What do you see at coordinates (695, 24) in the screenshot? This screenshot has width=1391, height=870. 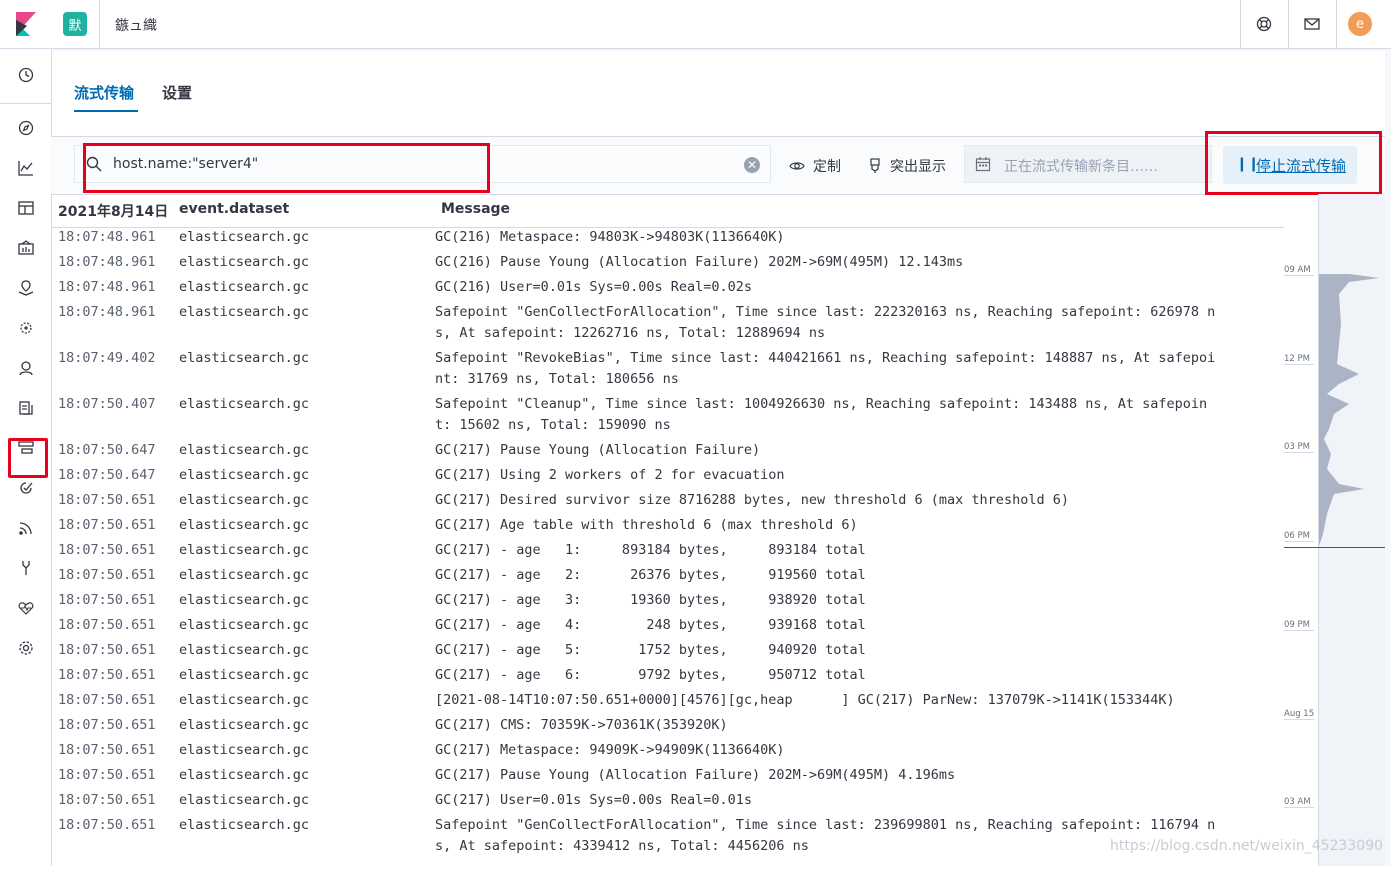 I see `top-header: 默 鏃ュ織 e` at bounding box center [695, 24].